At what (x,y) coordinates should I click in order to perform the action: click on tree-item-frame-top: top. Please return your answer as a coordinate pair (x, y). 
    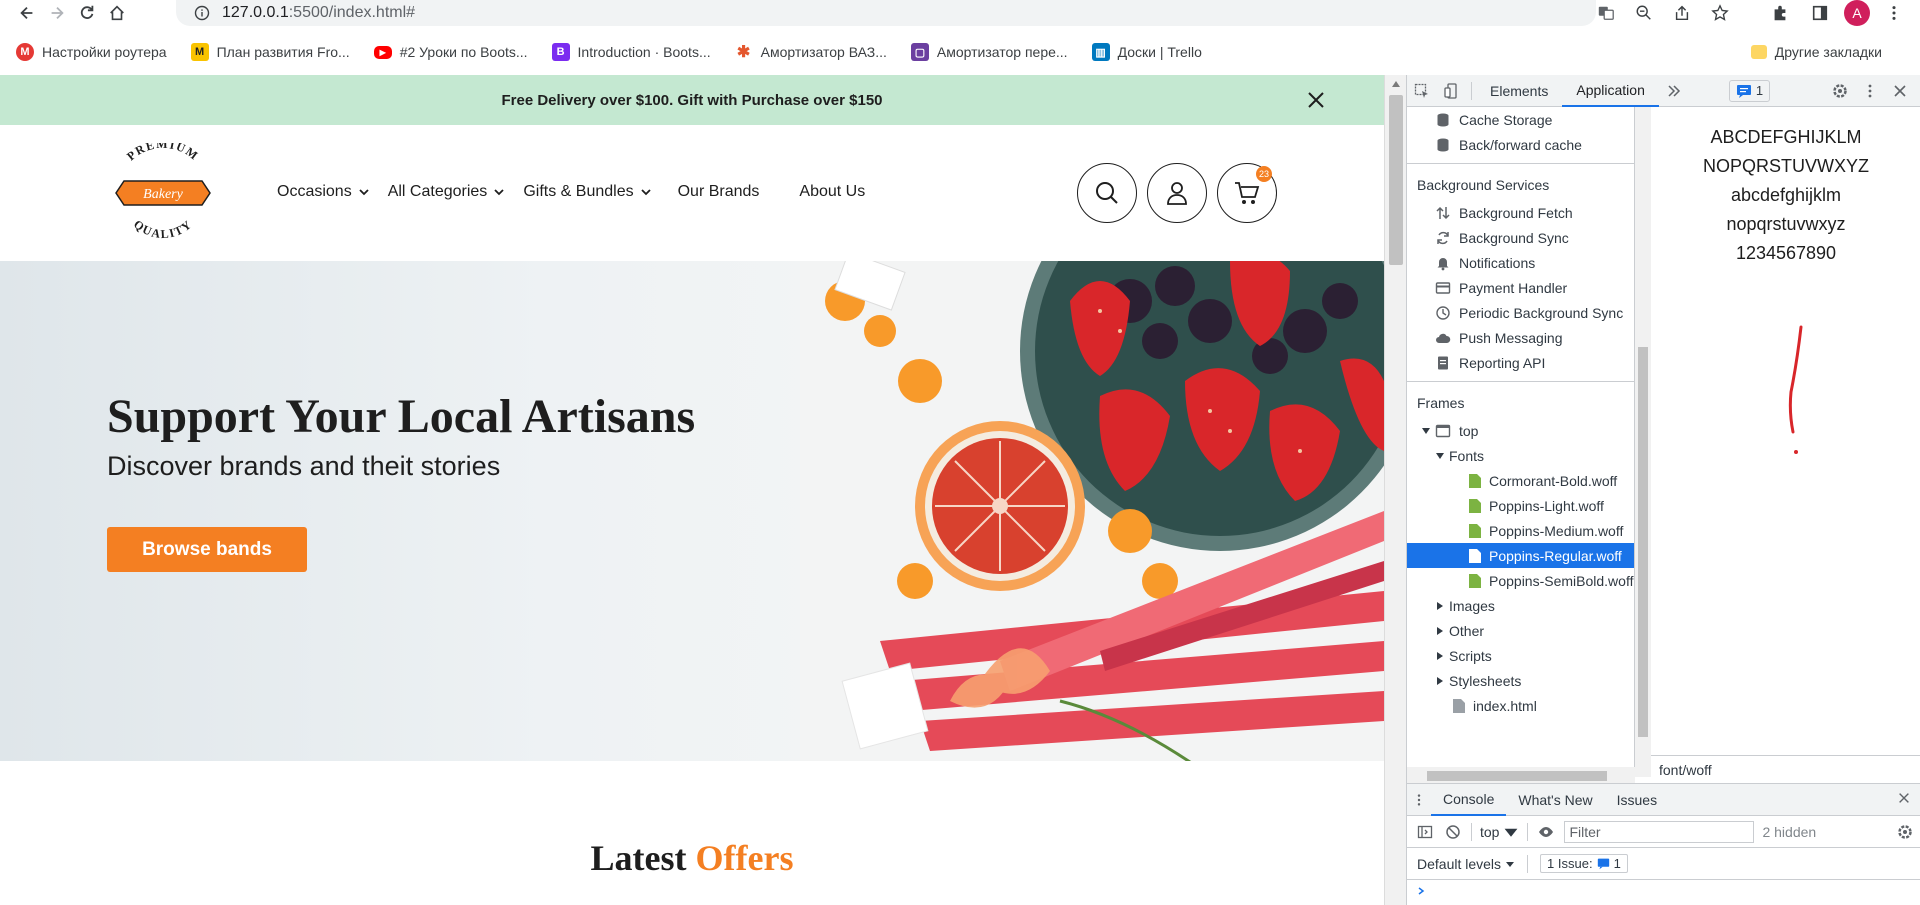
    Looking at the image, I should click on (1520, 430).